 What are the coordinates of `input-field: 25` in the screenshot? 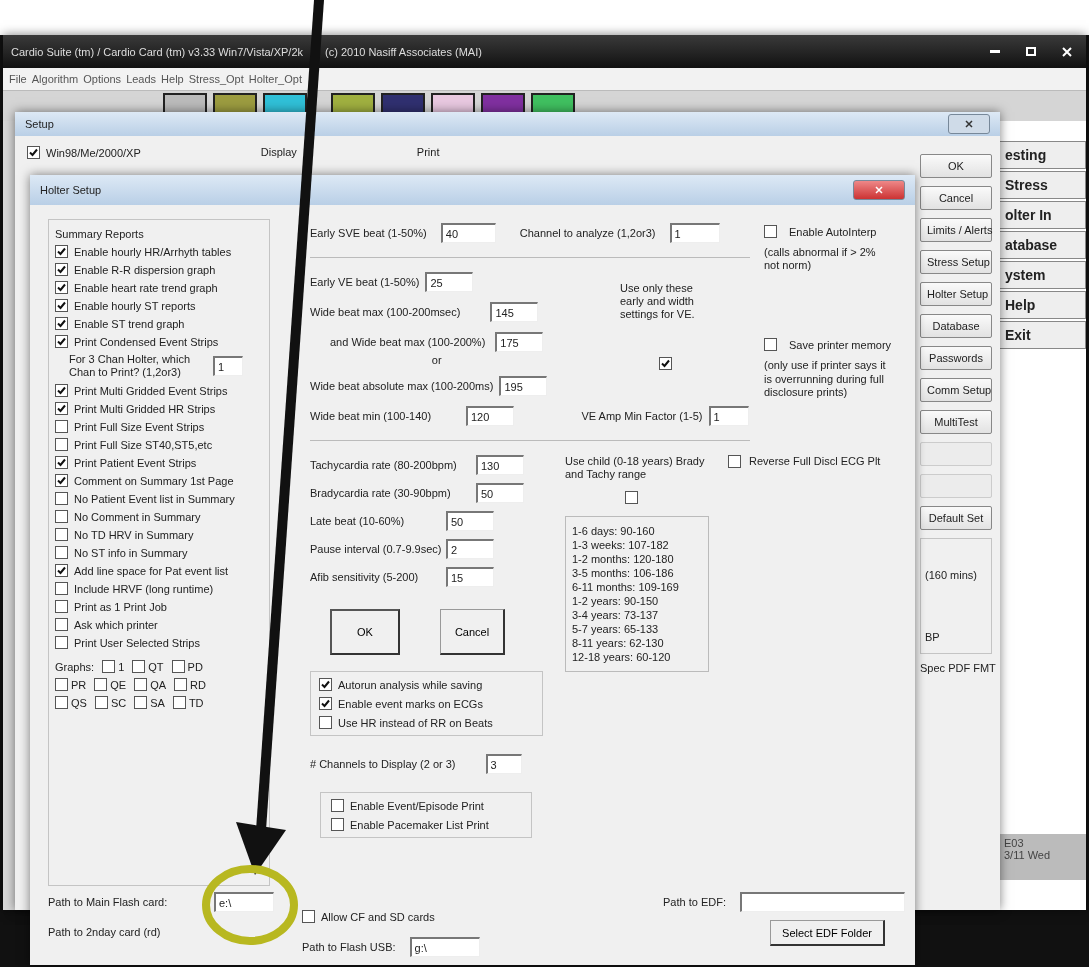 It's located at (449, 282).